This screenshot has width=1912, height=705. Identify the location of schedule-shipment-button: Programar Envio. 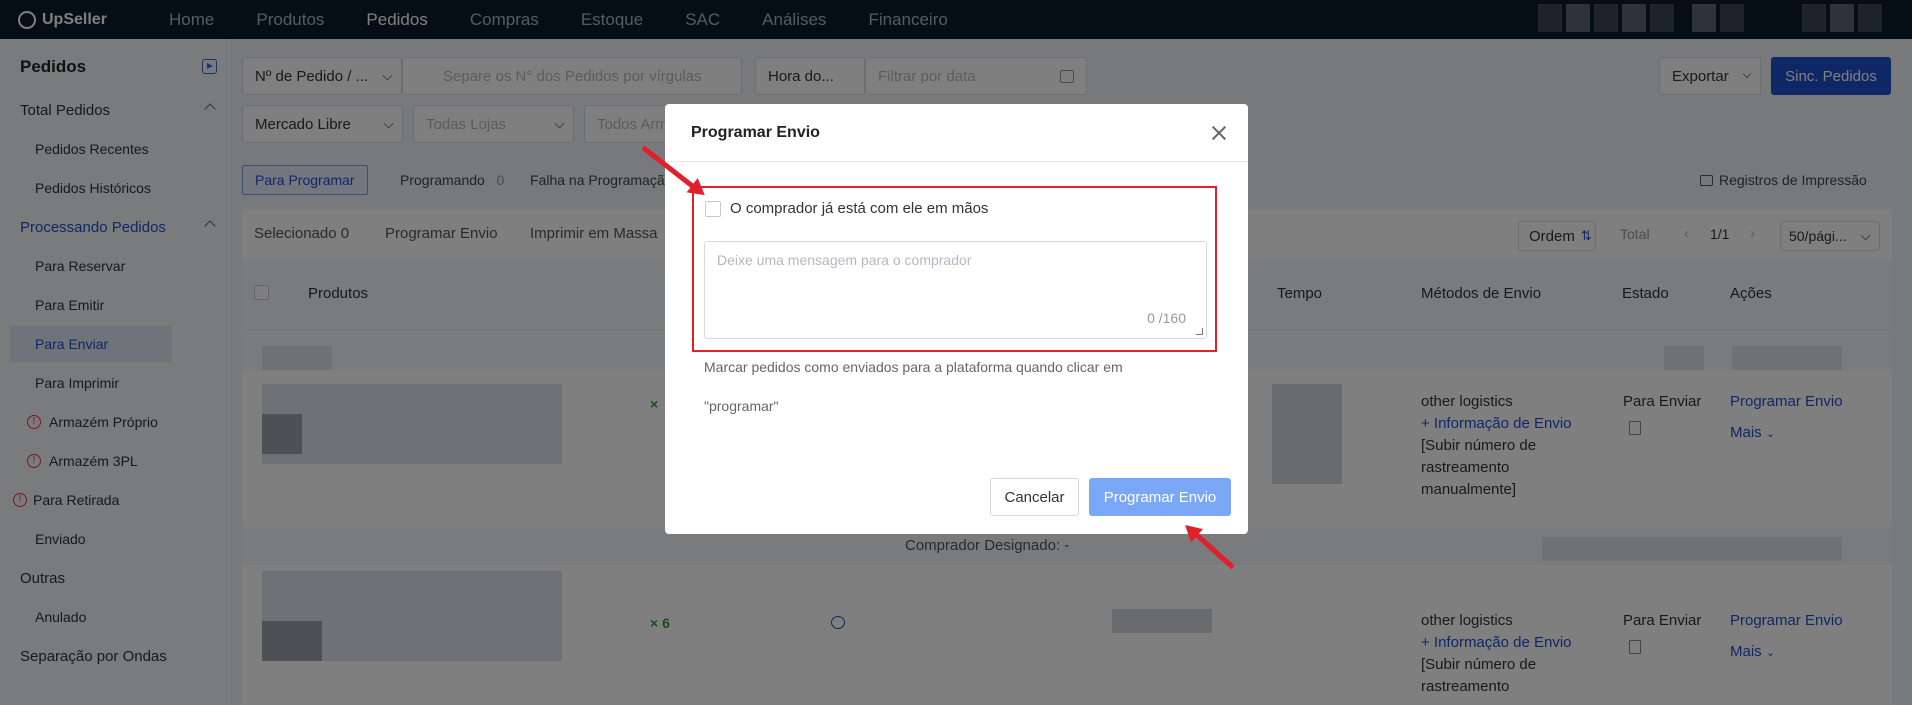
(1160, 497).